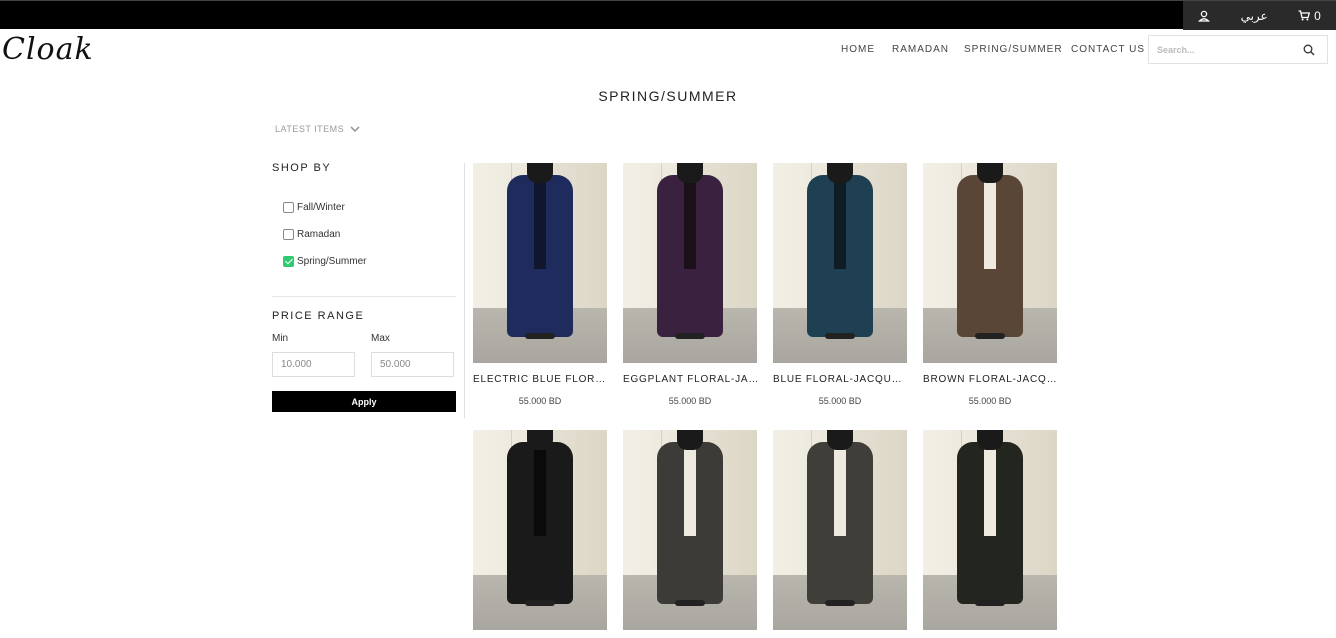 The height and width of the screenshot is (638, 1336). I want to click on sort-dropdown: LATEST ITEMS, so click(317, 129).